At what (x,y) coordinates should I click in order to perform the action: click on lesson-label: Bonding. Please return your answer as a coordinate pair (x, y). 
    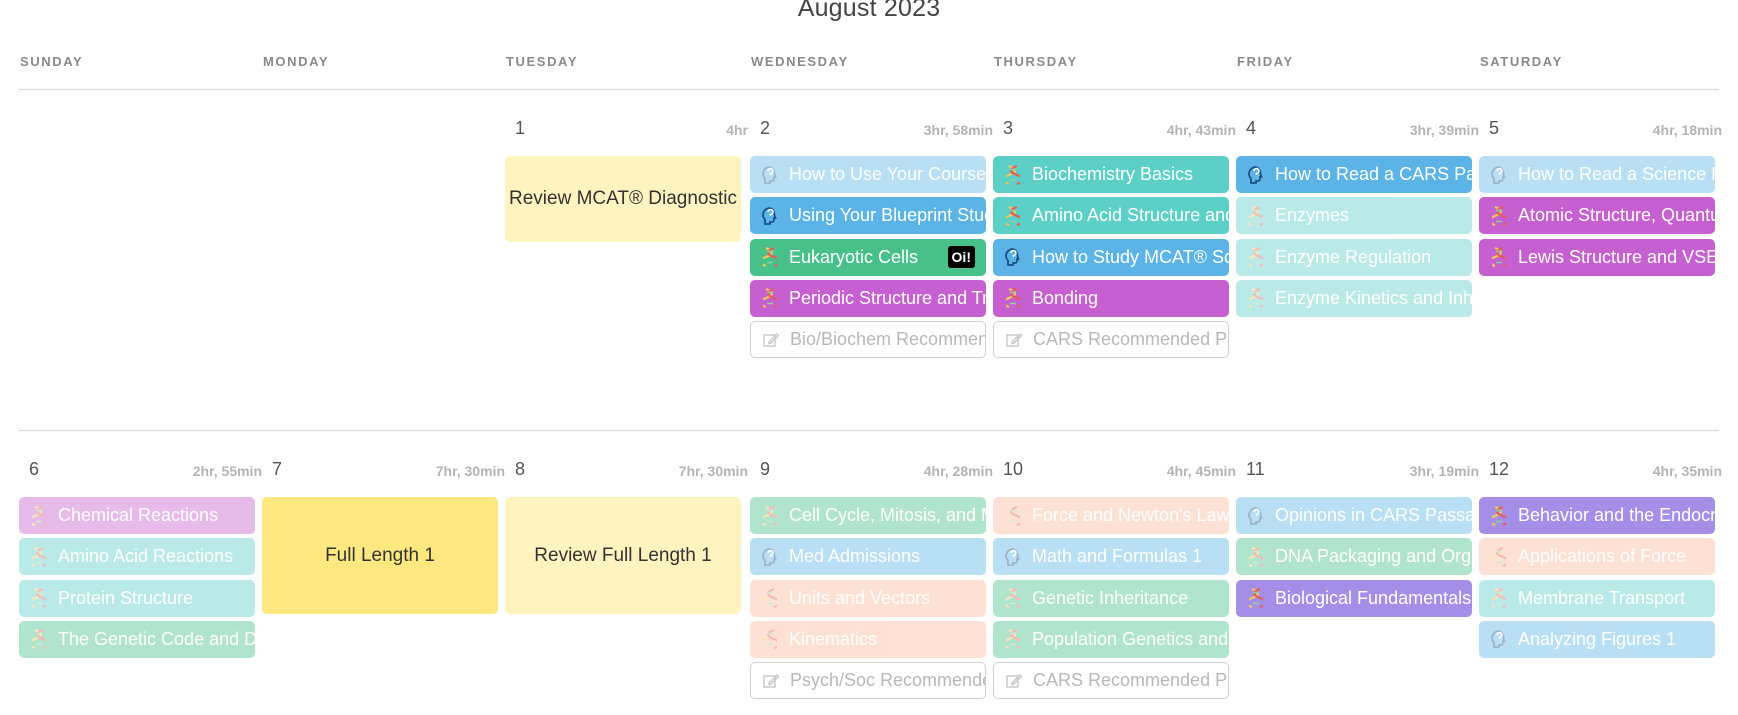
    Looking at the image, I should click on (1065, 297).